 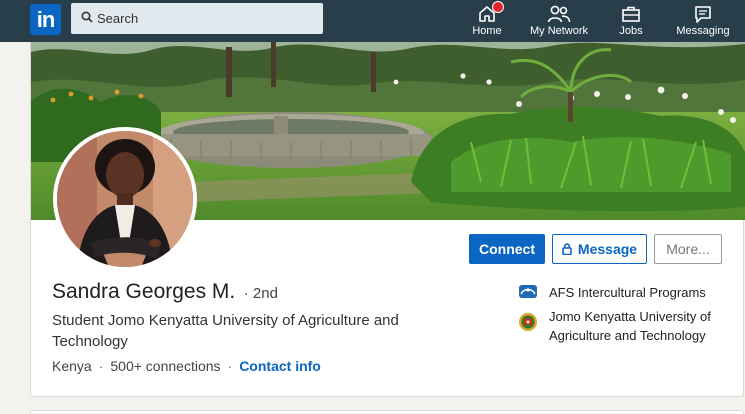 I want to click on message-button-label: Message, so click(x=607, y=249).